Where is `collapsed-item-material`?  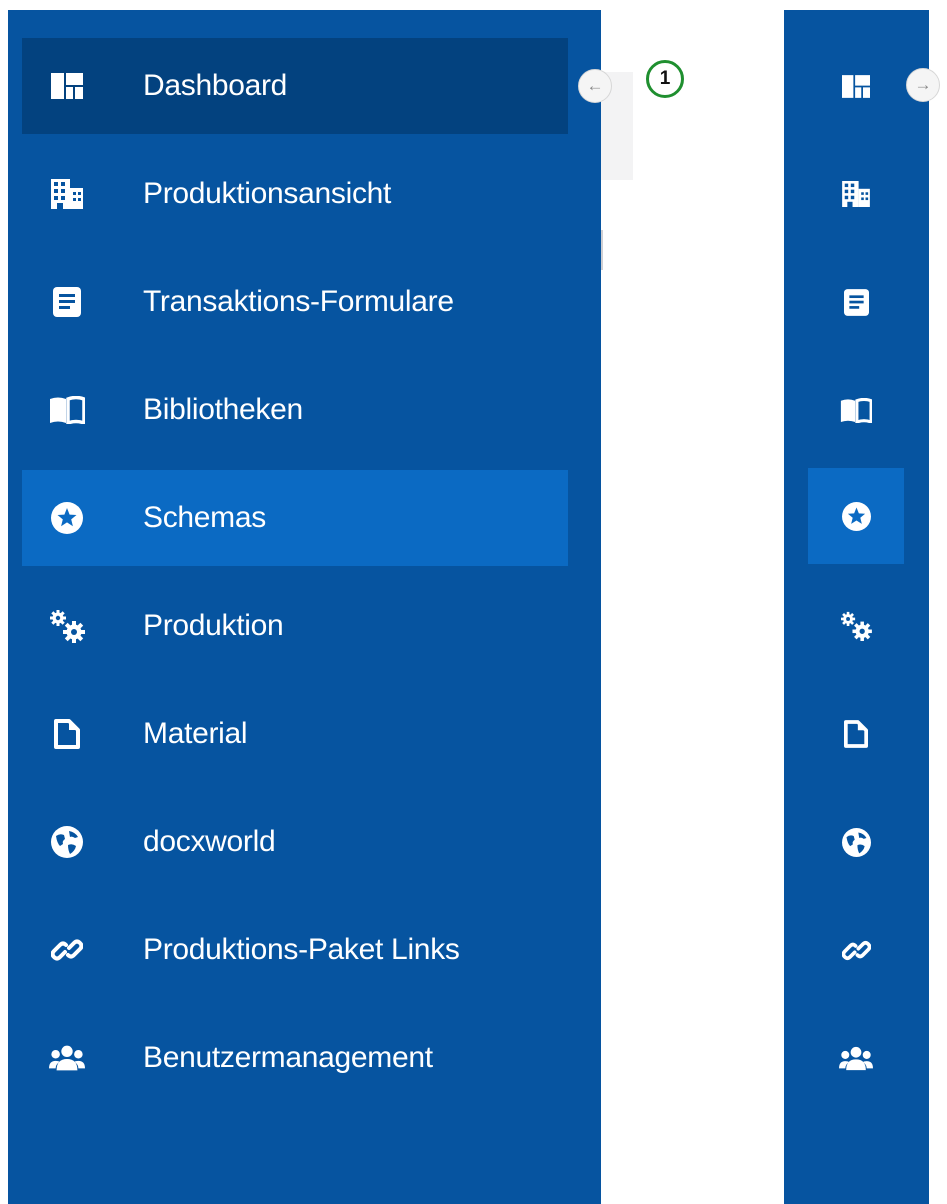
collapsed-item-material is located at coordinates (856, 734).